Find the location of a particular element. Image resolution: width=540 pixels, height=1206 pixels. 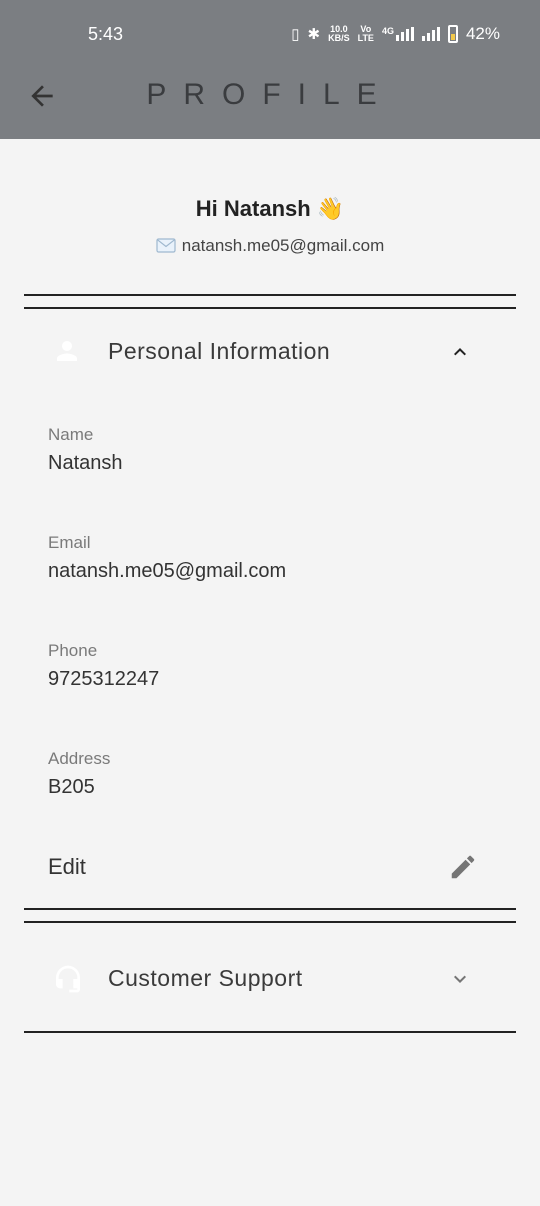

status-icons: ▯ ✱ 10.0 KB/S Vo LTE 4G 42% is located at coordinates (395, 34).